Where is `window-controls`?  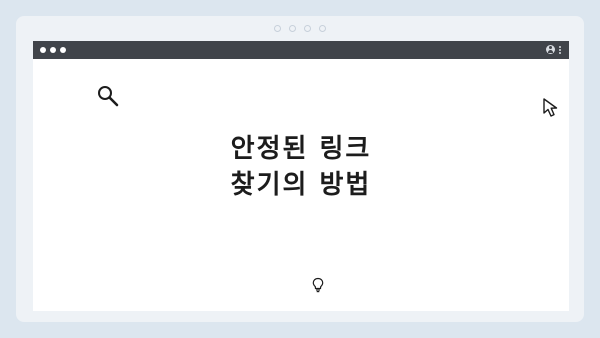
window-controls is located at coordinates (53, 50).